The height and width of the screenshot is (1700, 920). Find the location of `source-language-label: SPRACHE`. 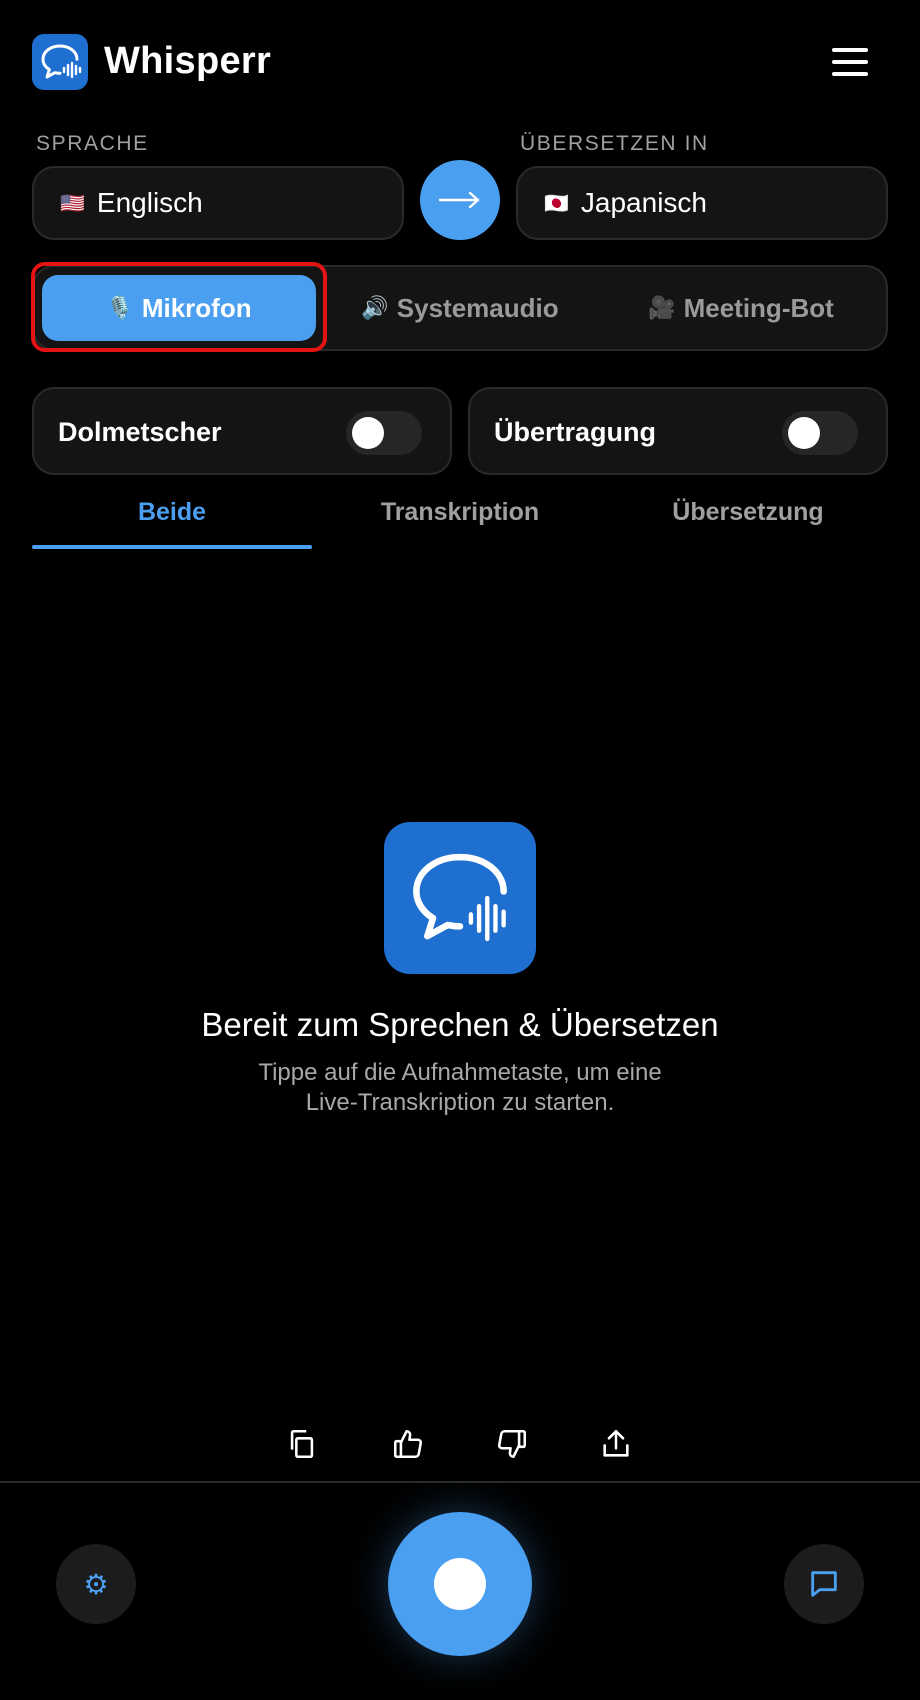

source-language-label: SPRACHE is located at coordinates (92, 143).